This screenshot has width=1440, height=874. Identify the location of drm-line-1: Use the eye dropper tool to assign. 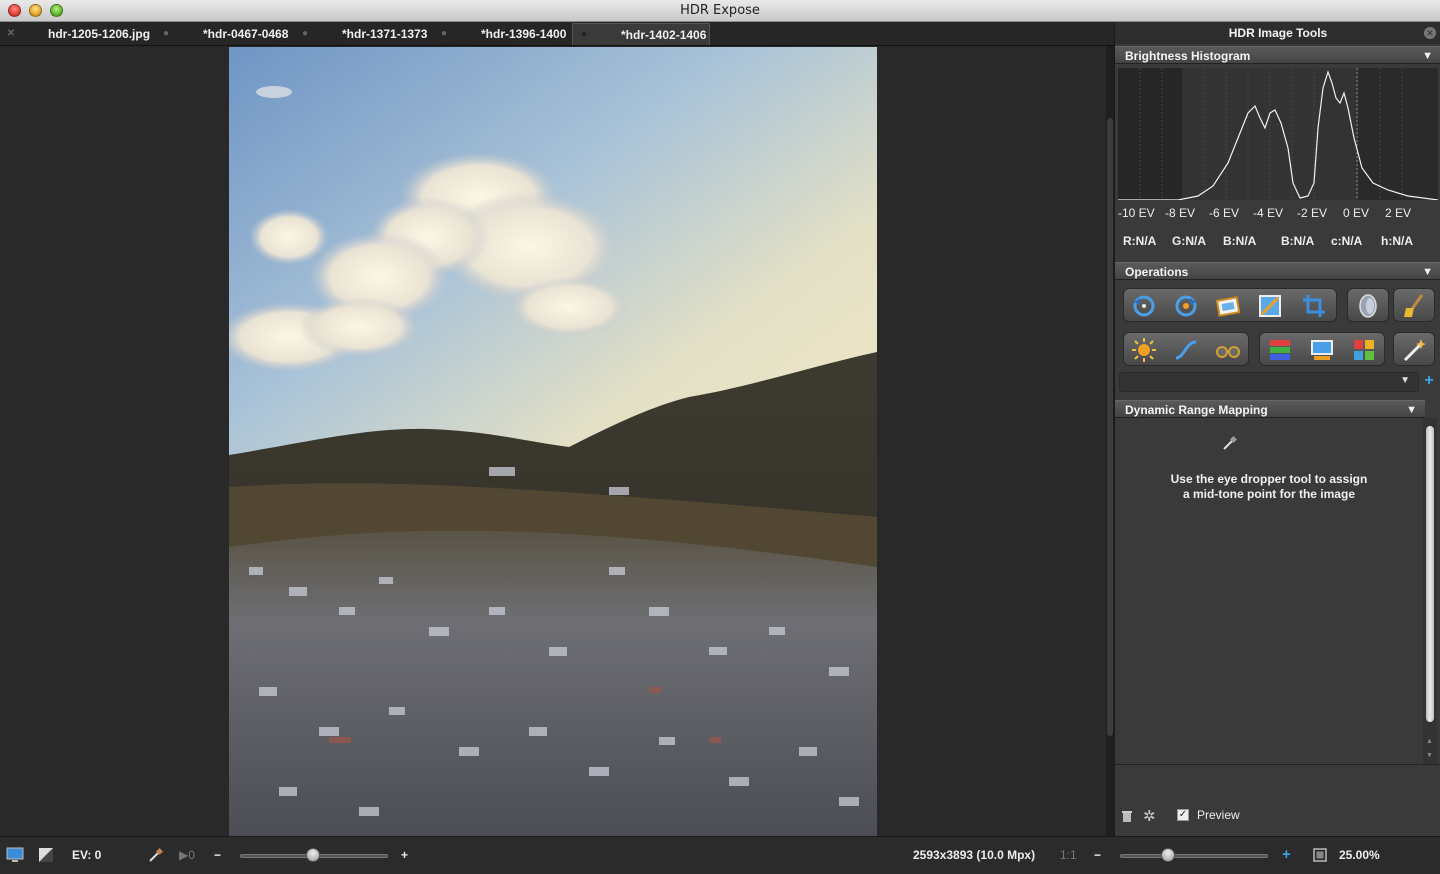
(1269, 479).